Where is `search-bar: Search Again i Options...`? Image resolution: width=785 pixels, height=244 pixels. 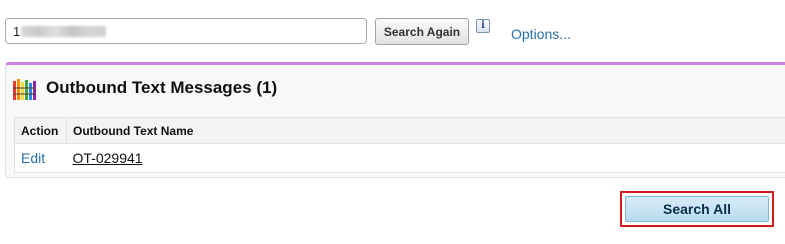
search-bar: Search Again i Options... is located at coordinates (385, 34).